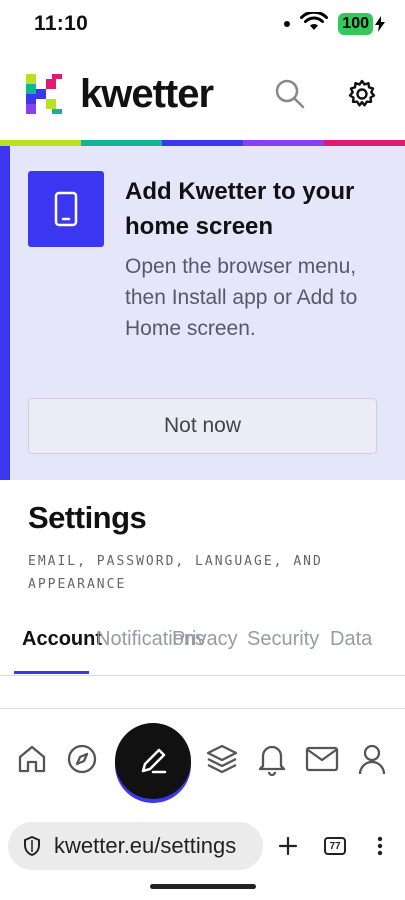 This screenshot has width=405, height=900. I want to click on more-menu-icon, so click(380, 846).